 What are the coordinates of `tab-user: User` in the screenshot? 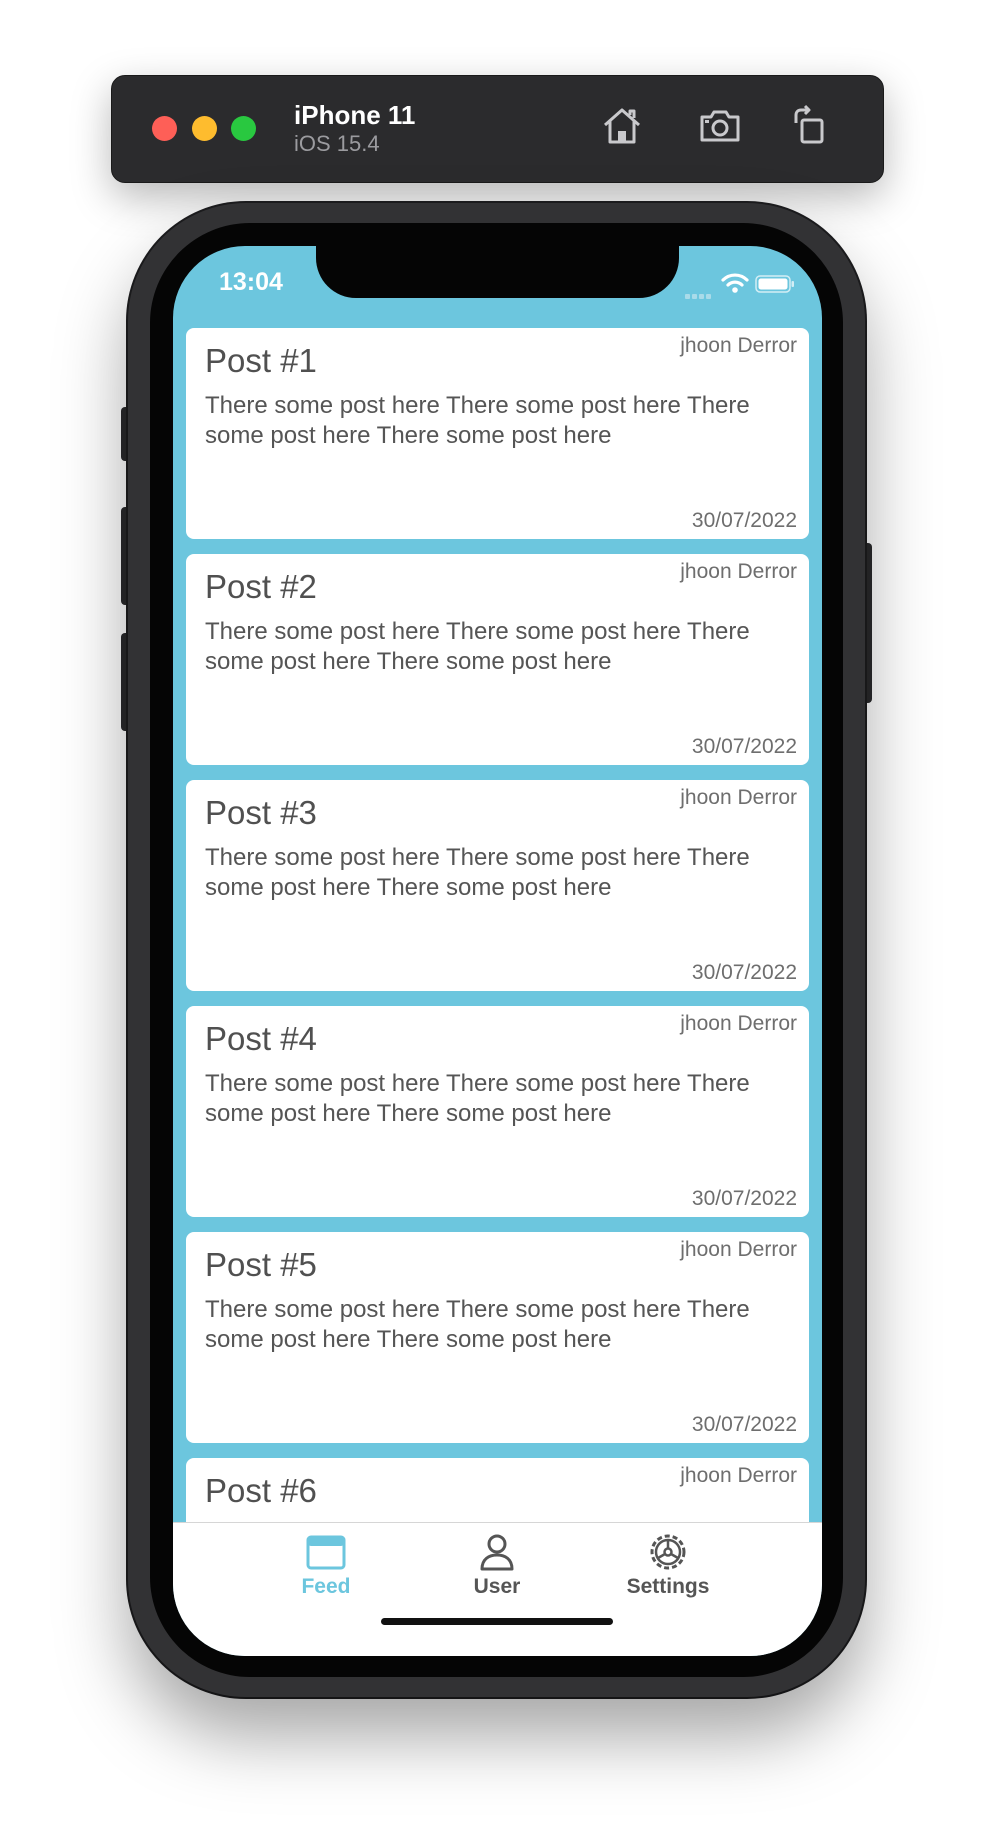 It's located at (497, 1571).